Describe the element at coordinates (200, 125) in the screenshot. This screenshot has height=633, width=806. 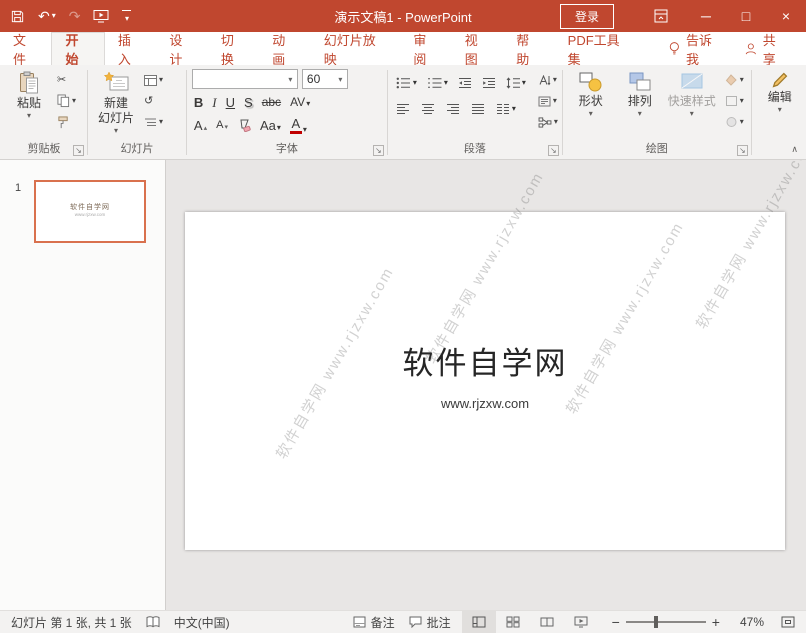
I see `increase-font-size-button: A ▴` at that location.